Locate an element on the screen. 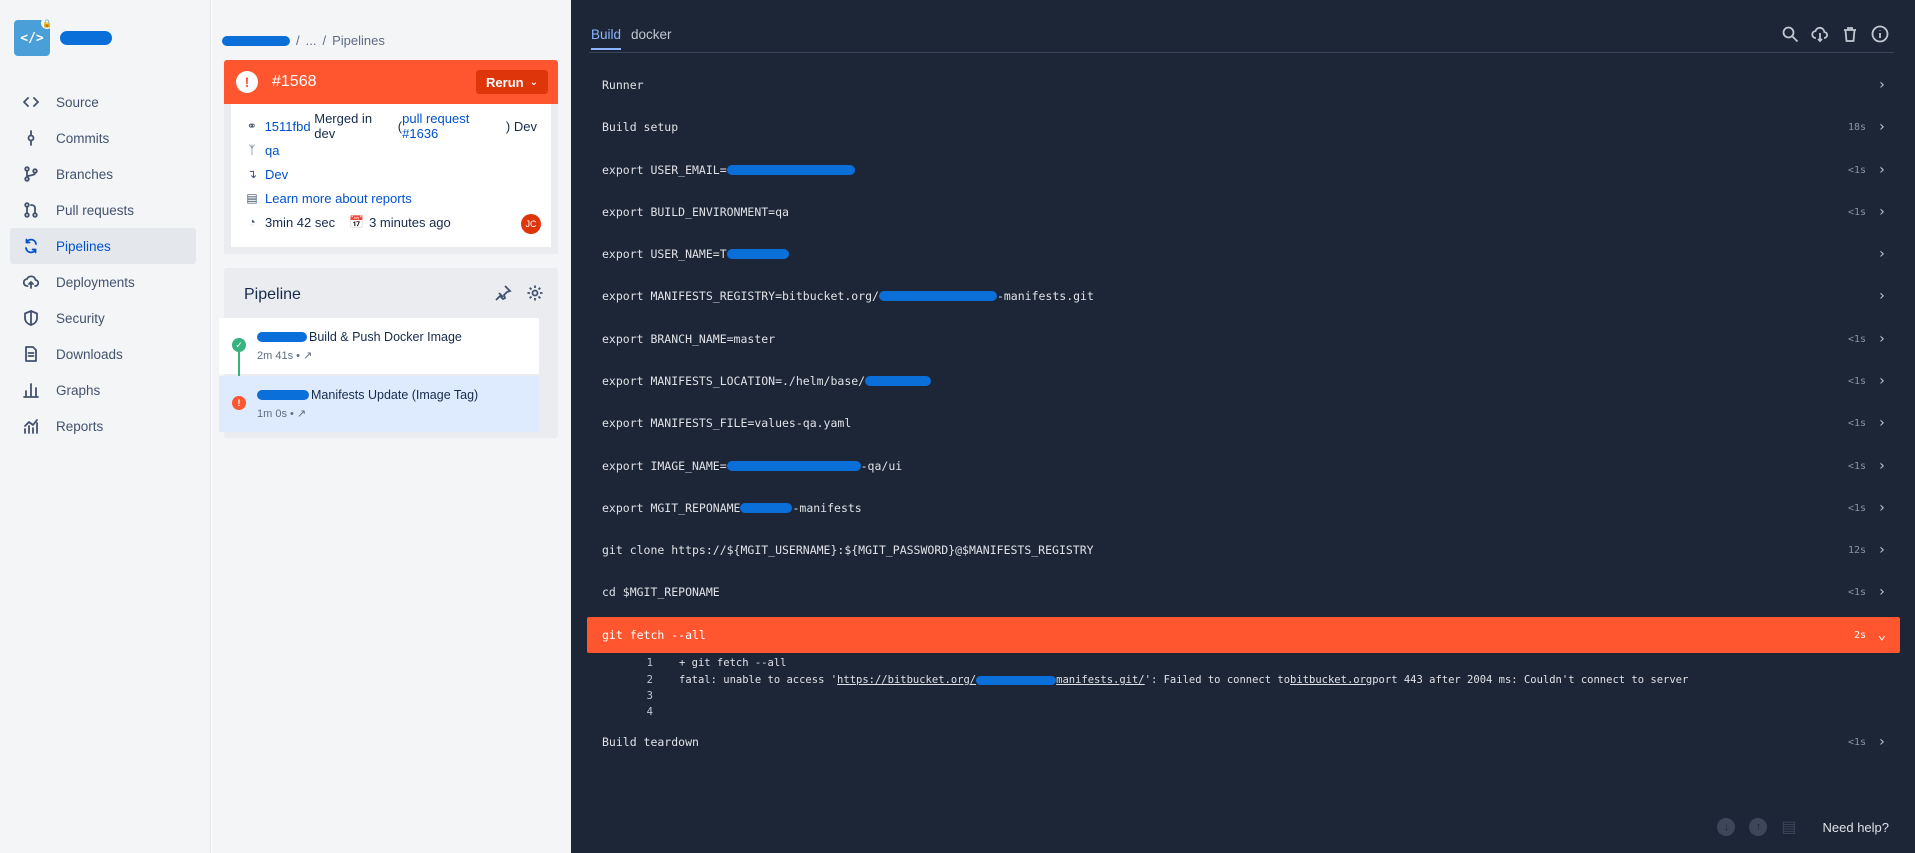 The width and height of the screenshot is (1915, 853). repo-avatar-label: </> is located at coordinates (32, 38).